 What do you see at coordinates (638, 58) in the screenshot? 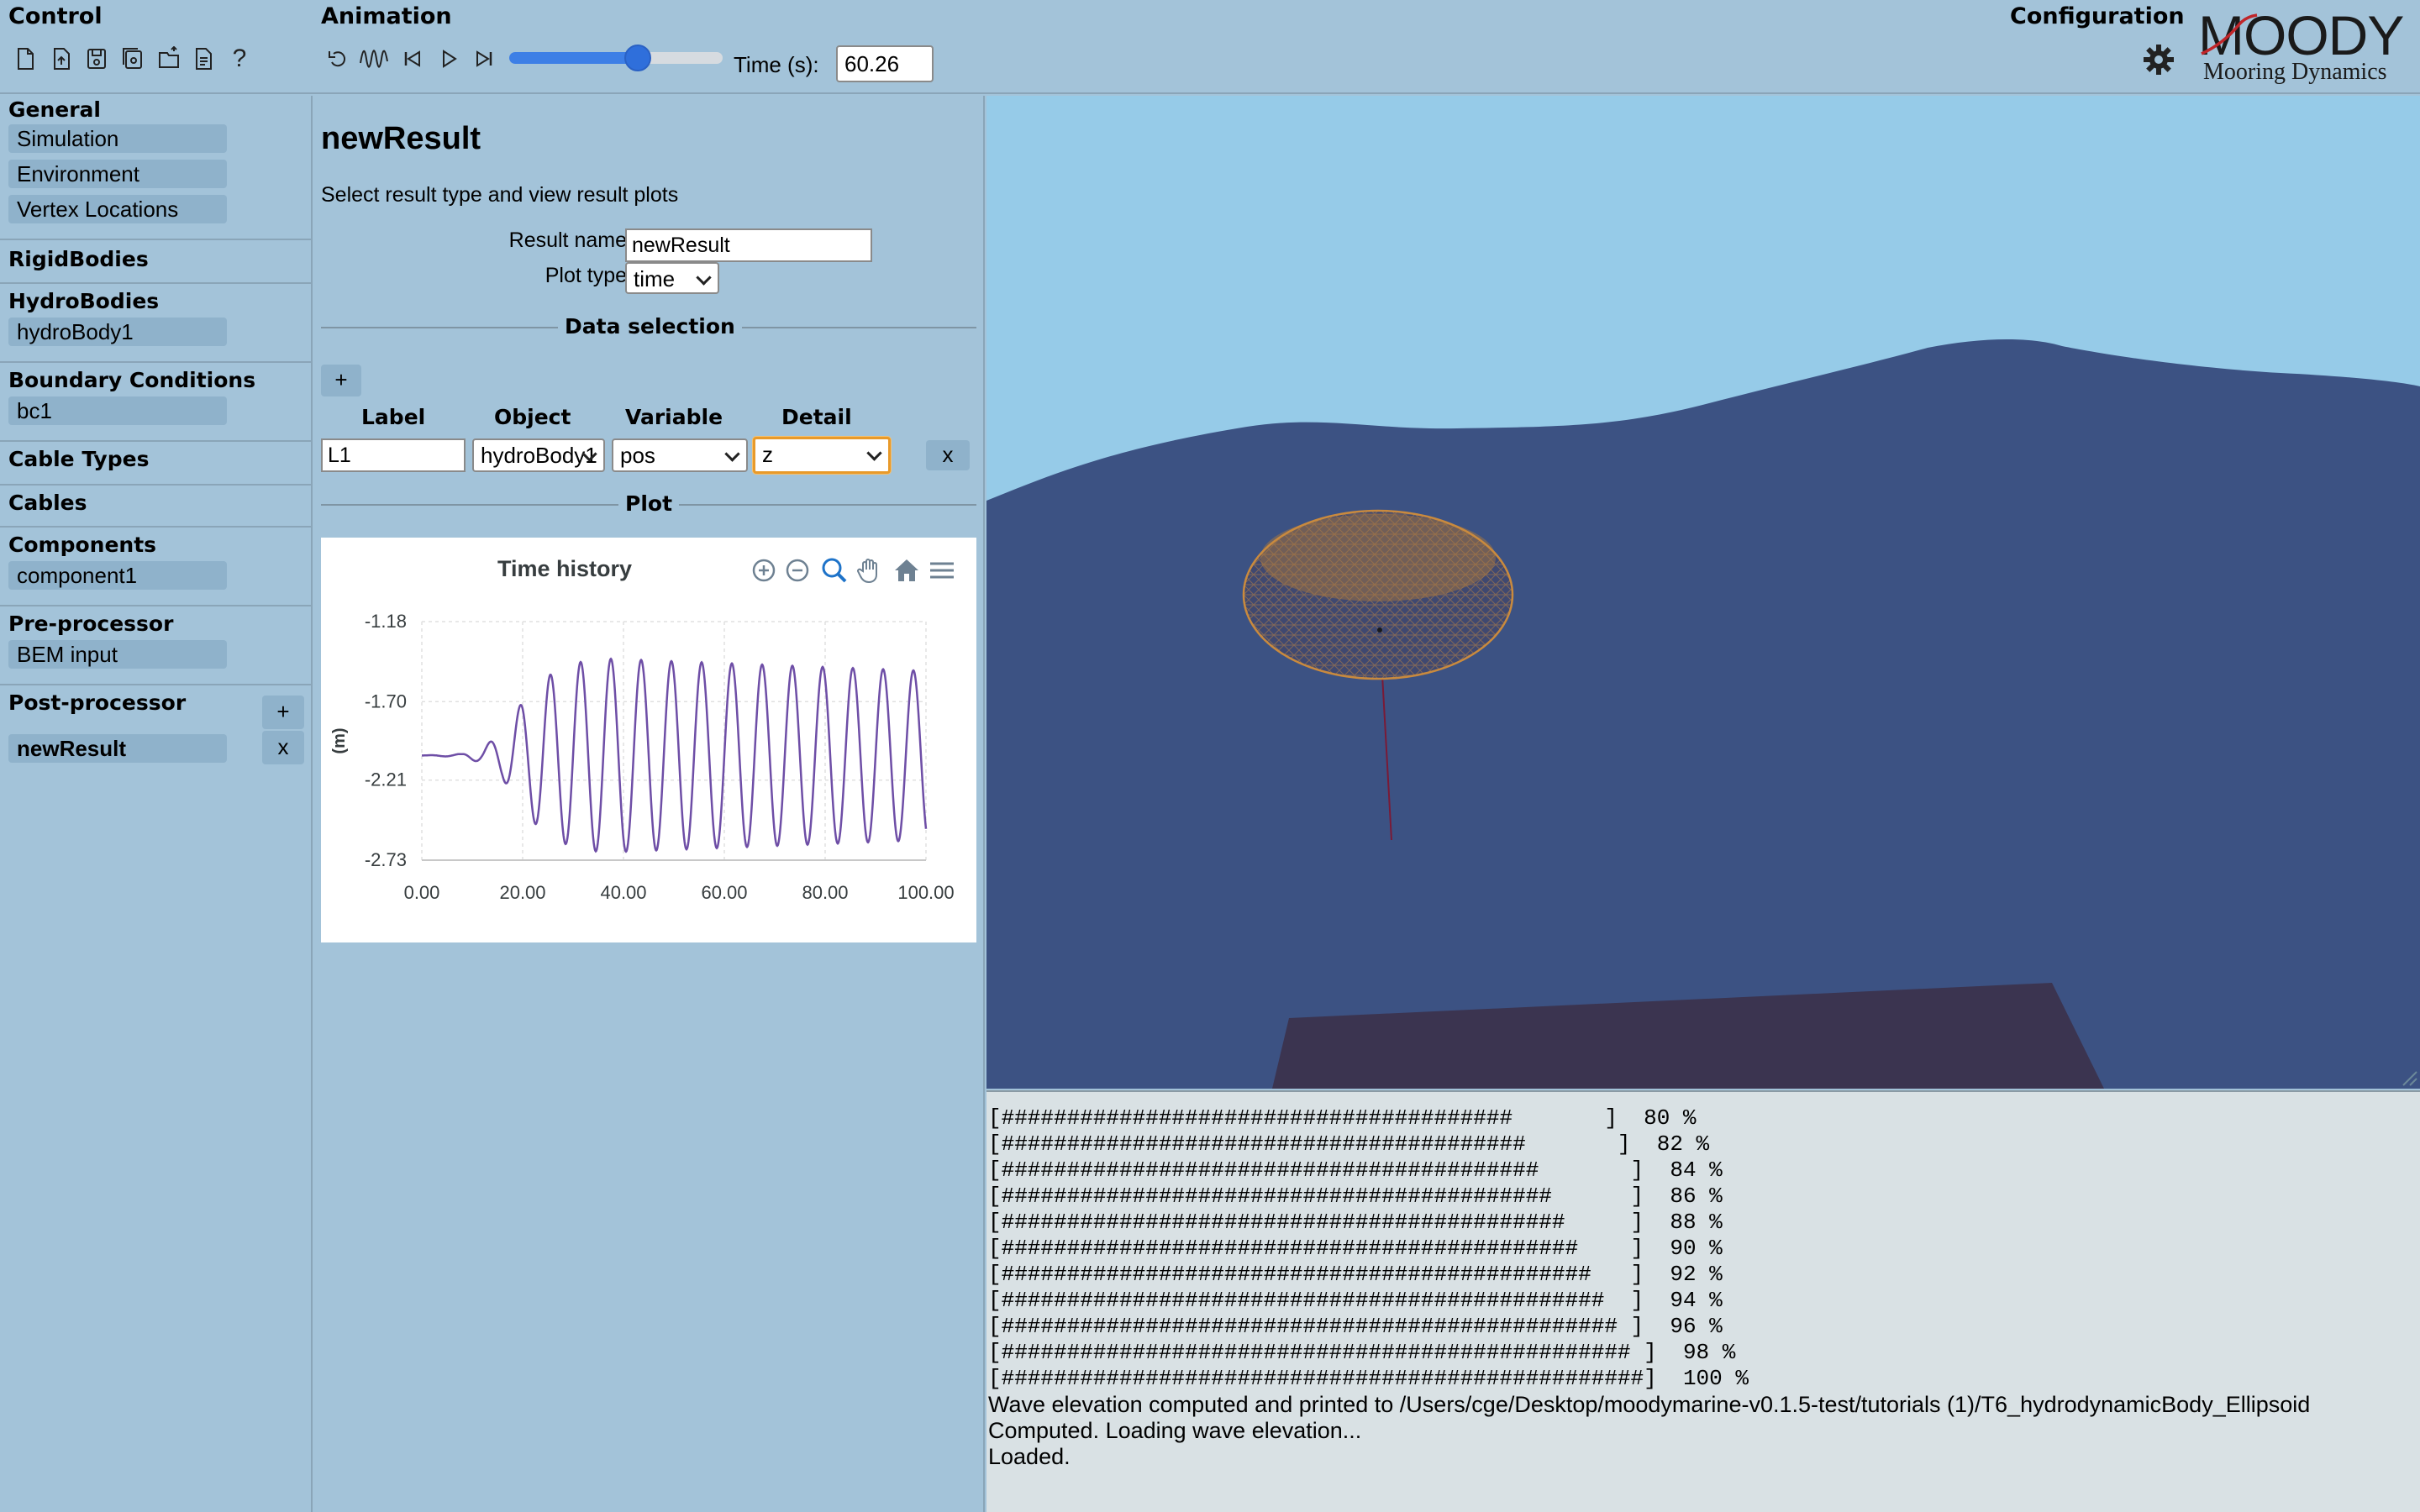
I see `slider-thumb` at bounding box center [638, 58].